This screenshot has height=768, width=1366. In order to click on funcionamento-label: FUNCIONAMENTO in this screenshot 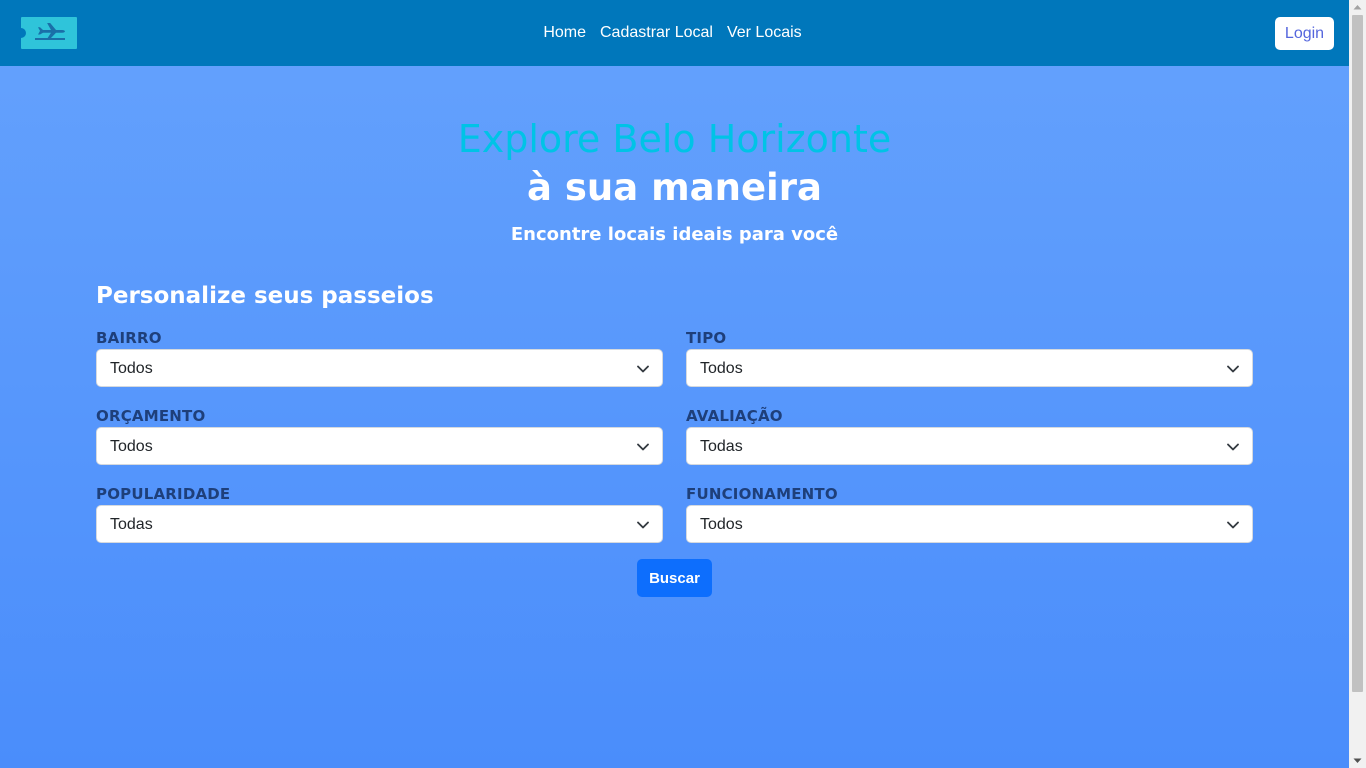, I will do `click(762, 494)`.